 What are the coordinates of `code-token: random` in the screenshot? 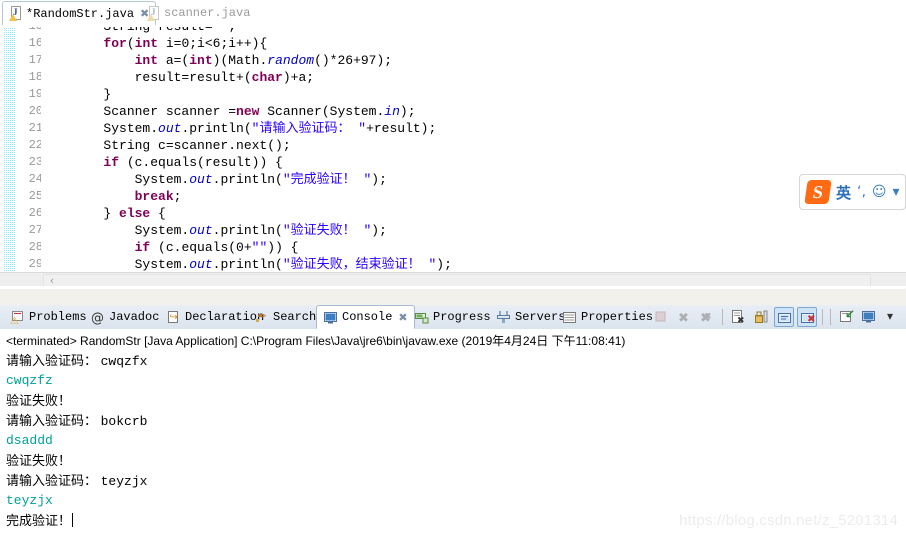 It's located at (291, 60).